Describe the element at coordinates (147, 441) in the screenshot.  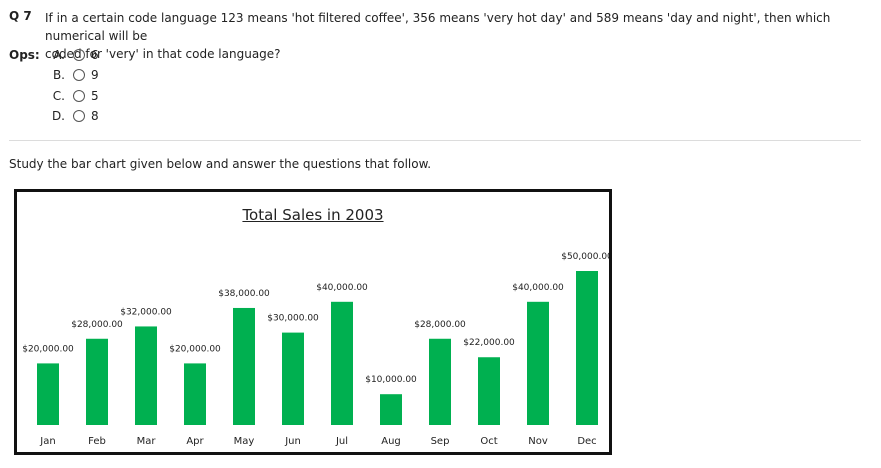
I see `tick-label-mar: Mar` at that location.